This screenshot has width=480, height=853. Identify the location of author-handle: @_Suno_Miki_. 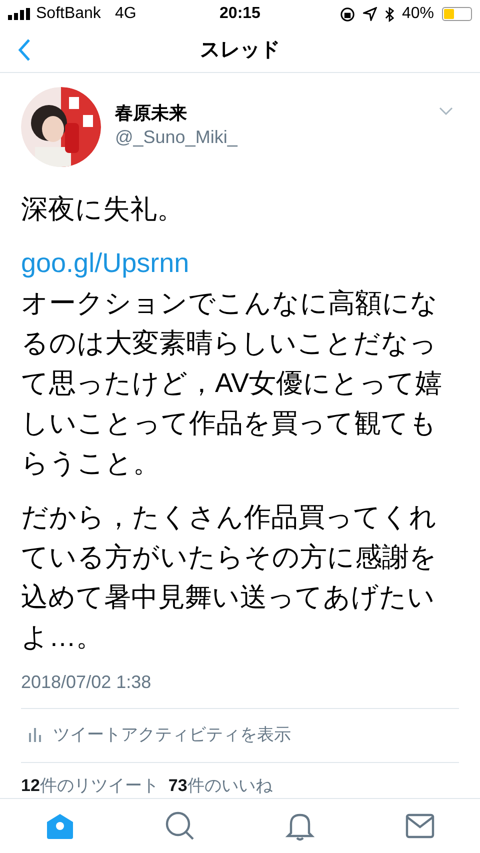
(277, 136).